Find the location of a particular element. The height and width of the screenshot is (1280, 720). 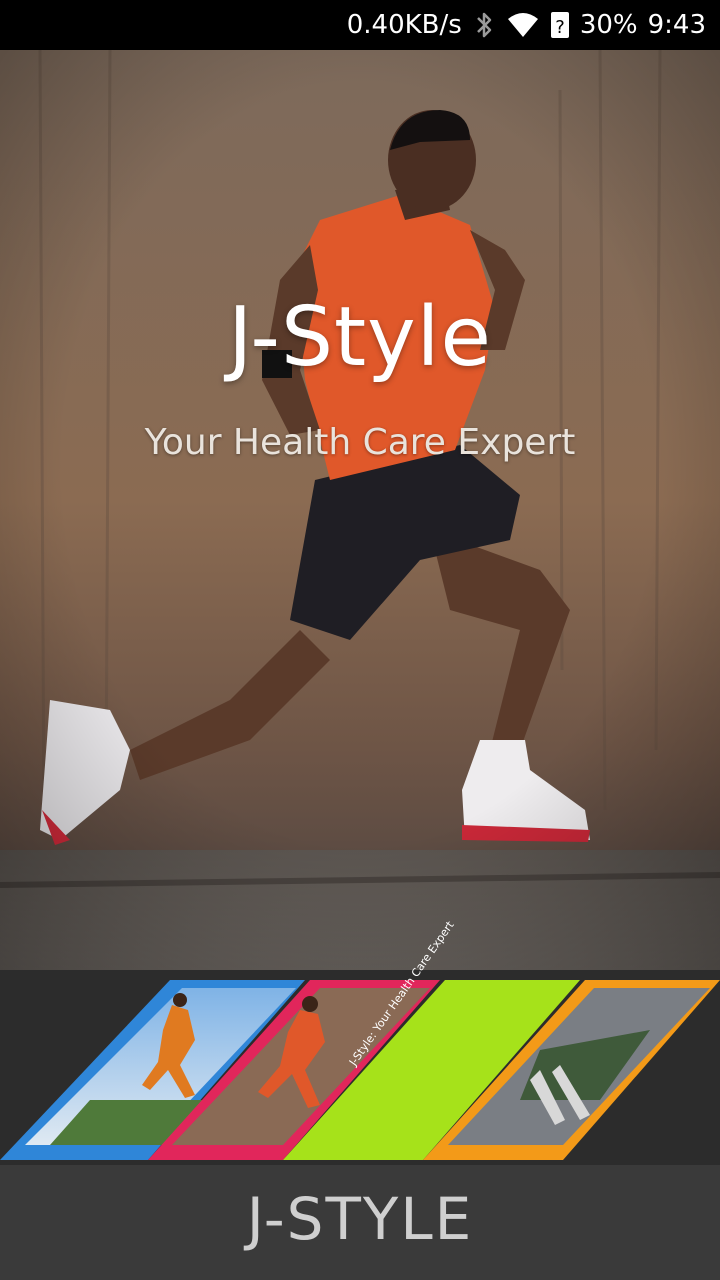

wifi-icon is located at coordinates (523, 25).